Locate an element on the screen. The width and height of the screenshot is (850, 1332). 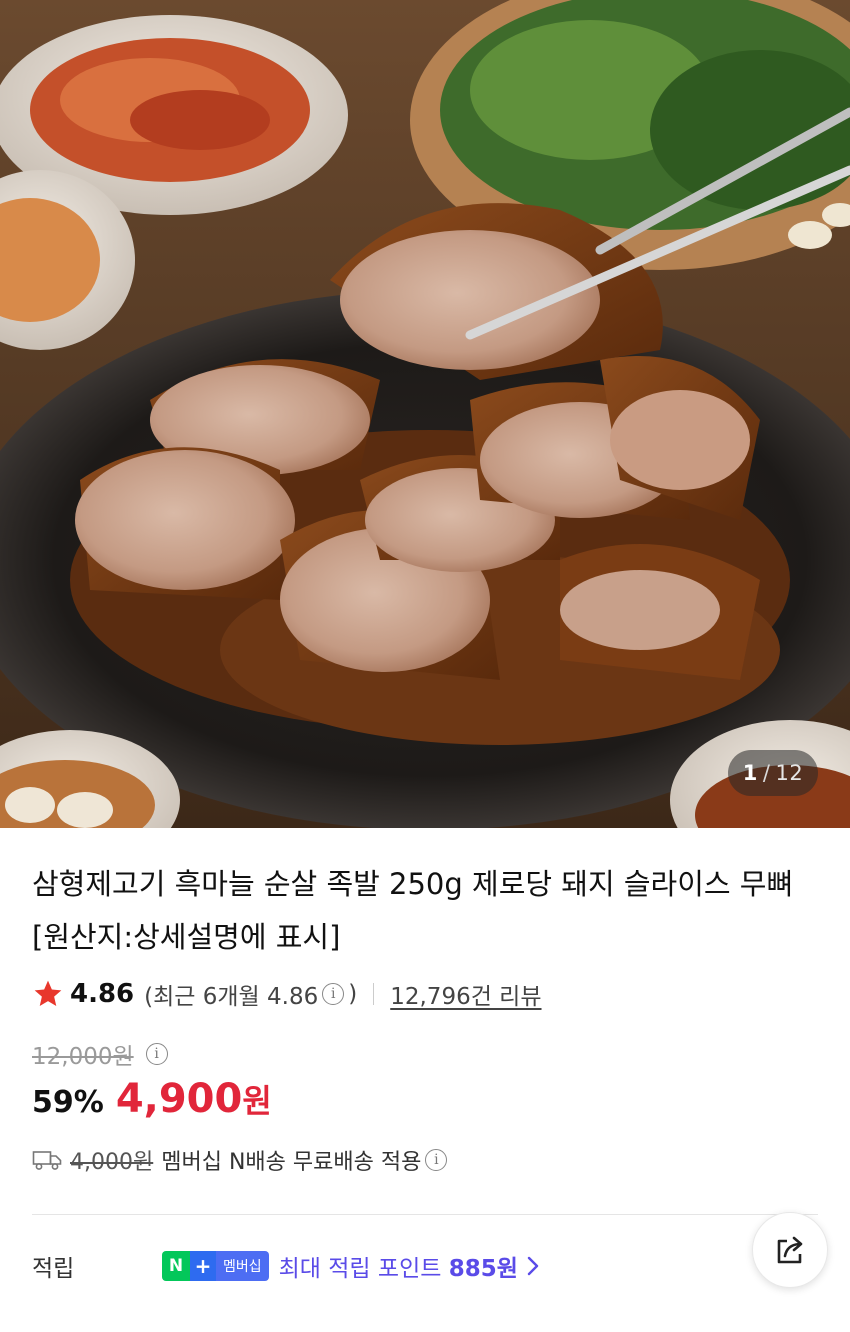
points-row: 적립 N + 멤버십 최대 적립 포인트 885원 is located at coordinates (286, 1266).